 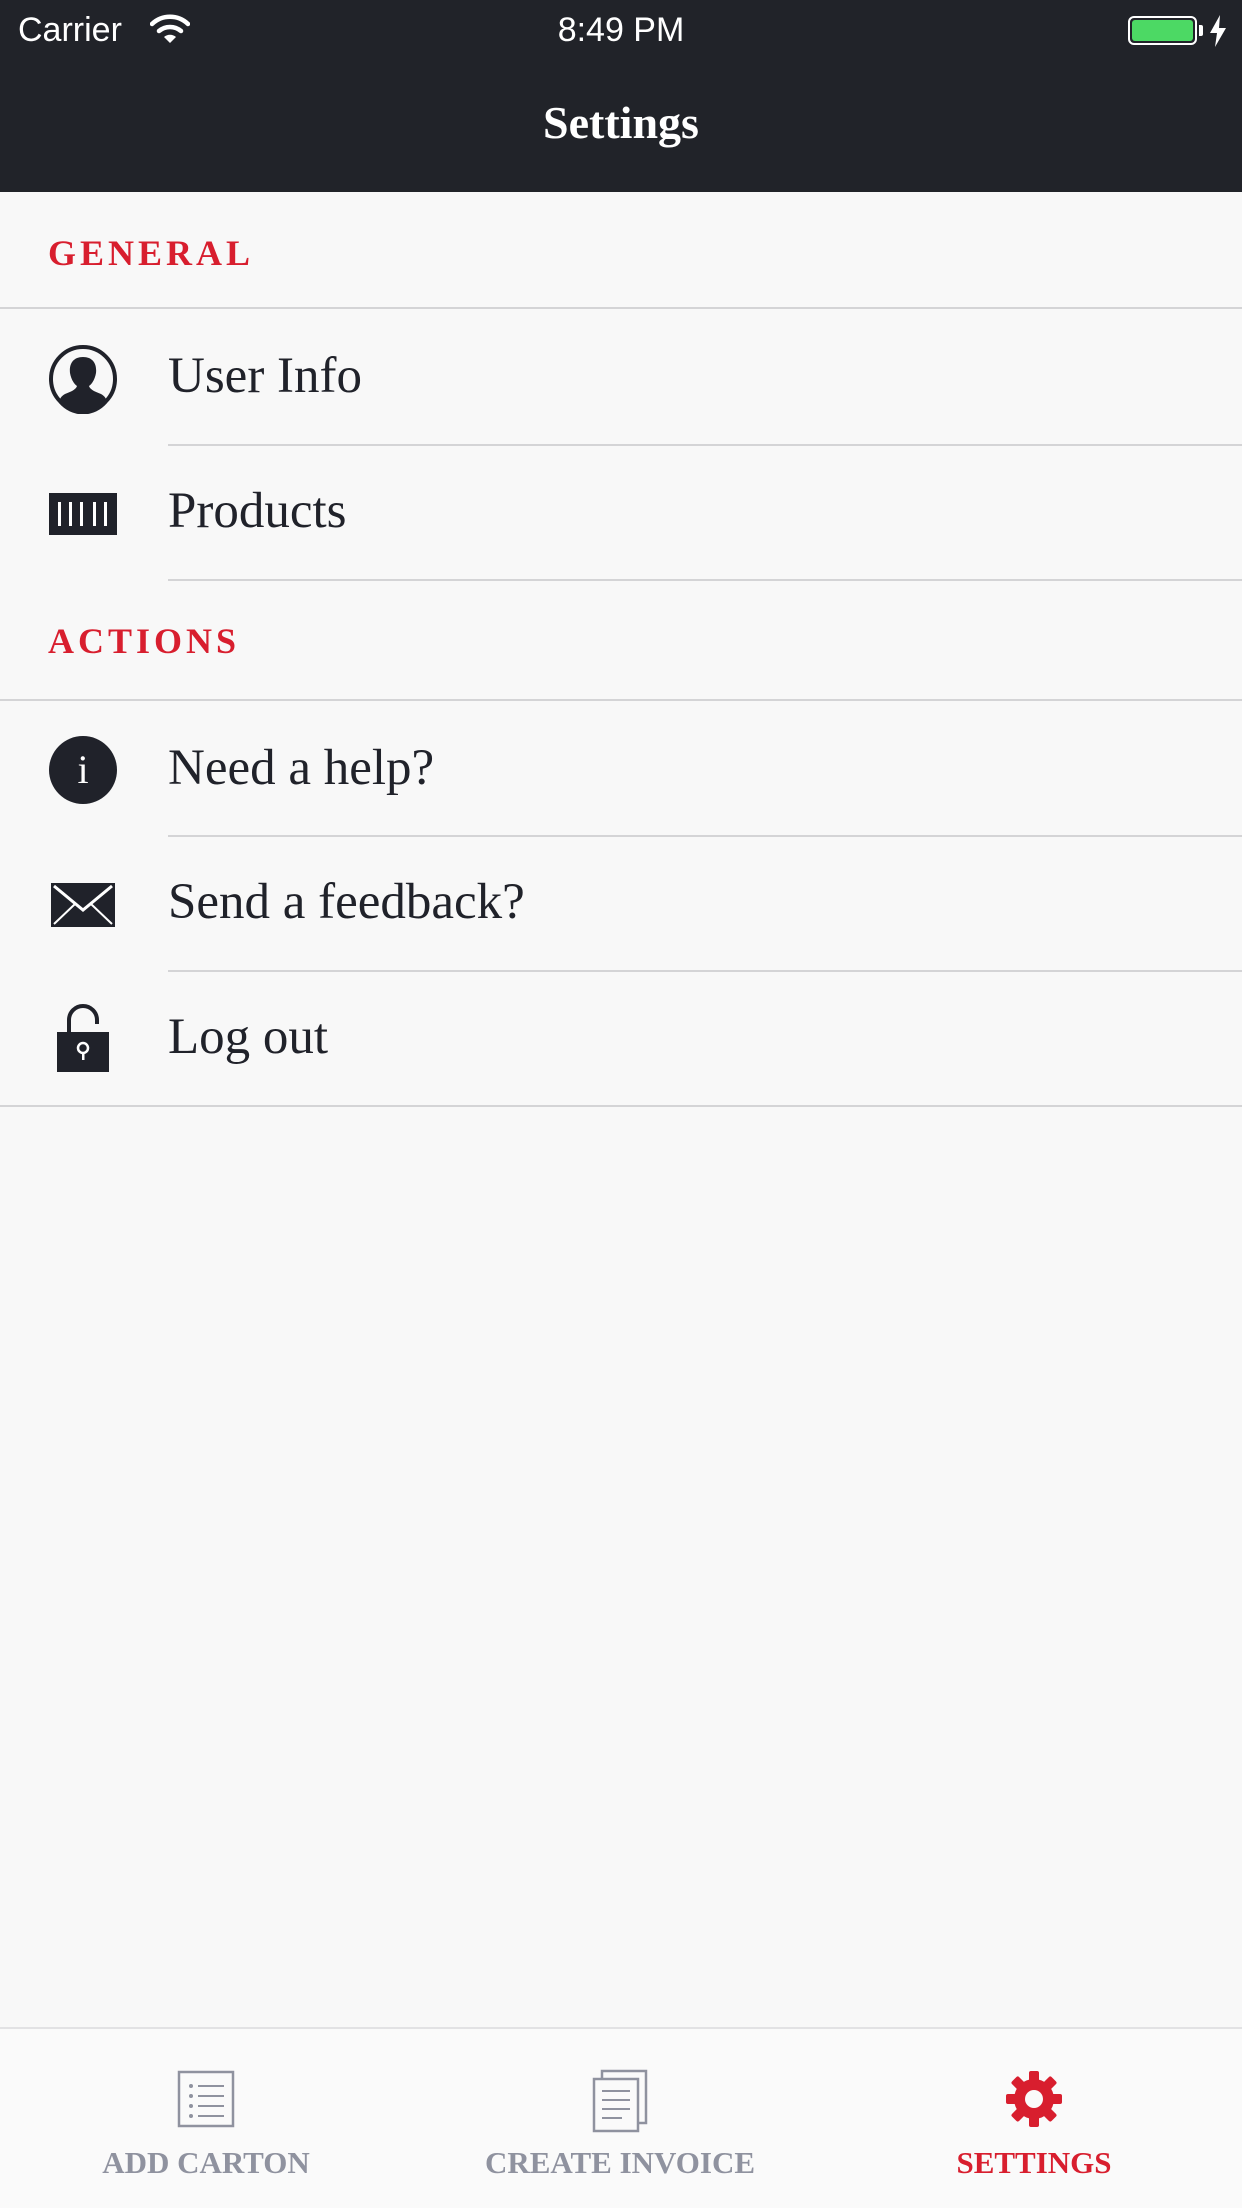 I want to click on battery-nub, so click(x=1201, y=30).